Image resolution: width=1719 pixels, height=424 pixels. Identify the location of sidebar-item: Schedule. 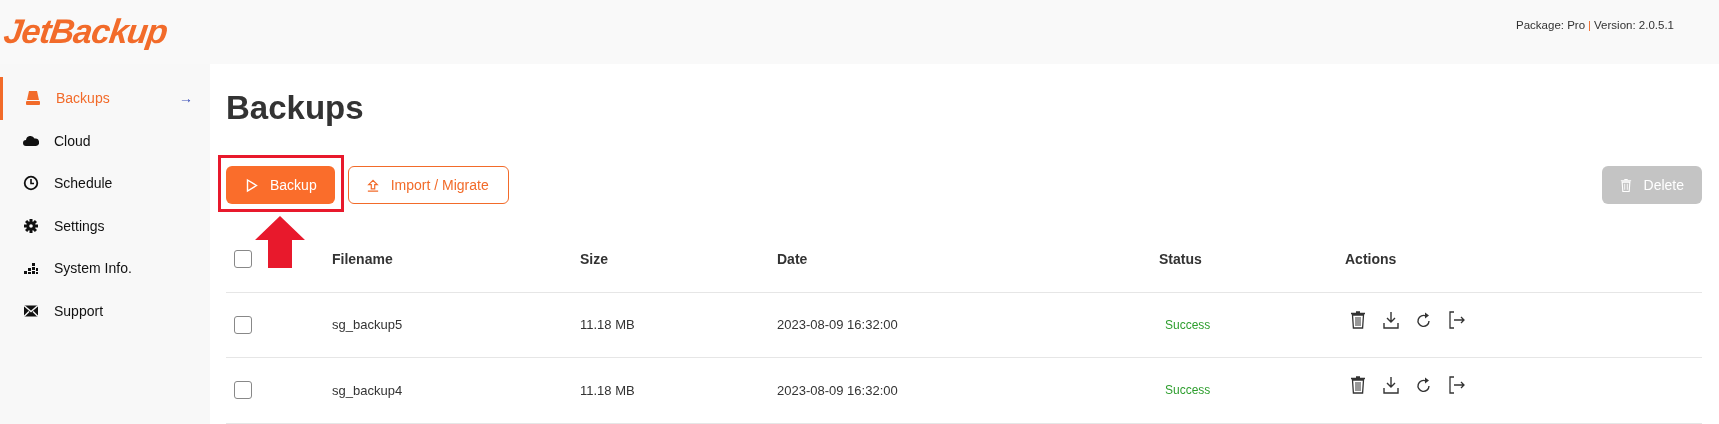
(105, 183).